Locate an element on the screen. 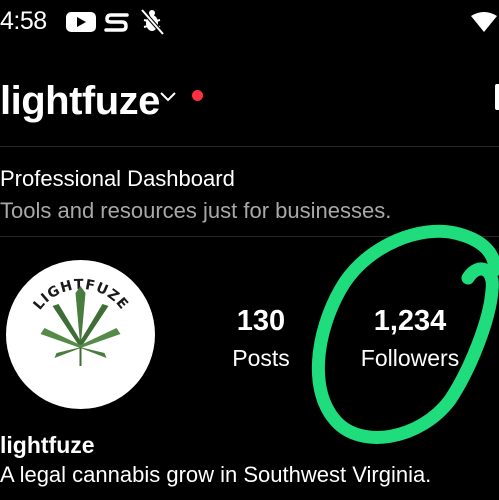 This screenshot has width=499, height=500. status-icons is located at coordinates (119, 22).